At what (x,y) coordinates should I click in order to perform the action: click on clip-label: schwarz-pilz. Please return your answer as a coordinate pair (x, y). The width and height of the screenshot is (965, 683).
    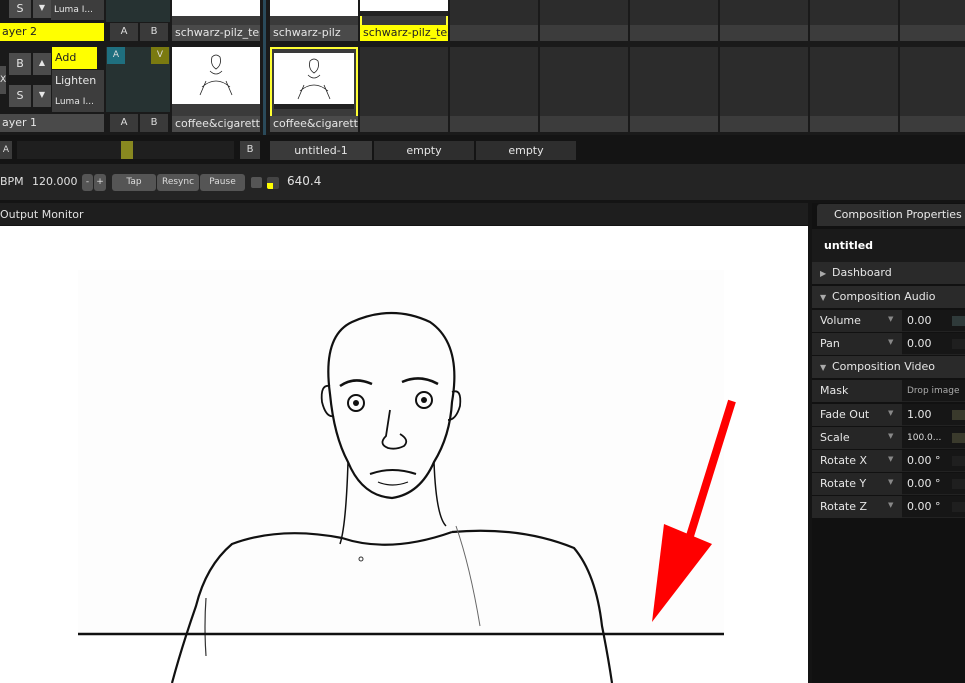
    Looking at the image, I should click on (314, 33).